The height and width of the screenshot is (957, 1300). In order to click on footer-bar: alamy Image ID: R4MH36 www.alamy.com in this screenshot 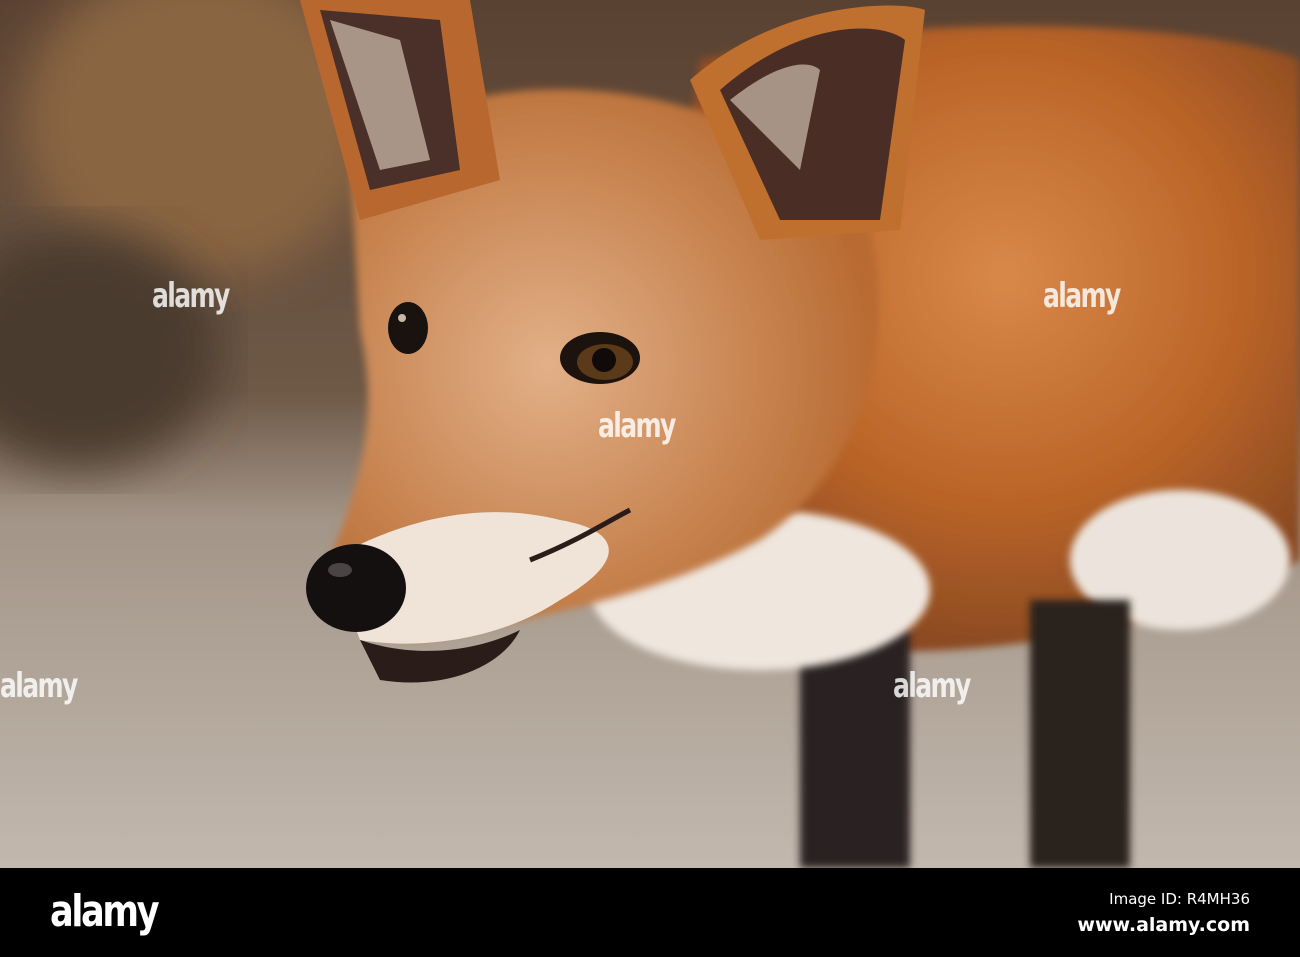, I will do `click(650, 912)`.